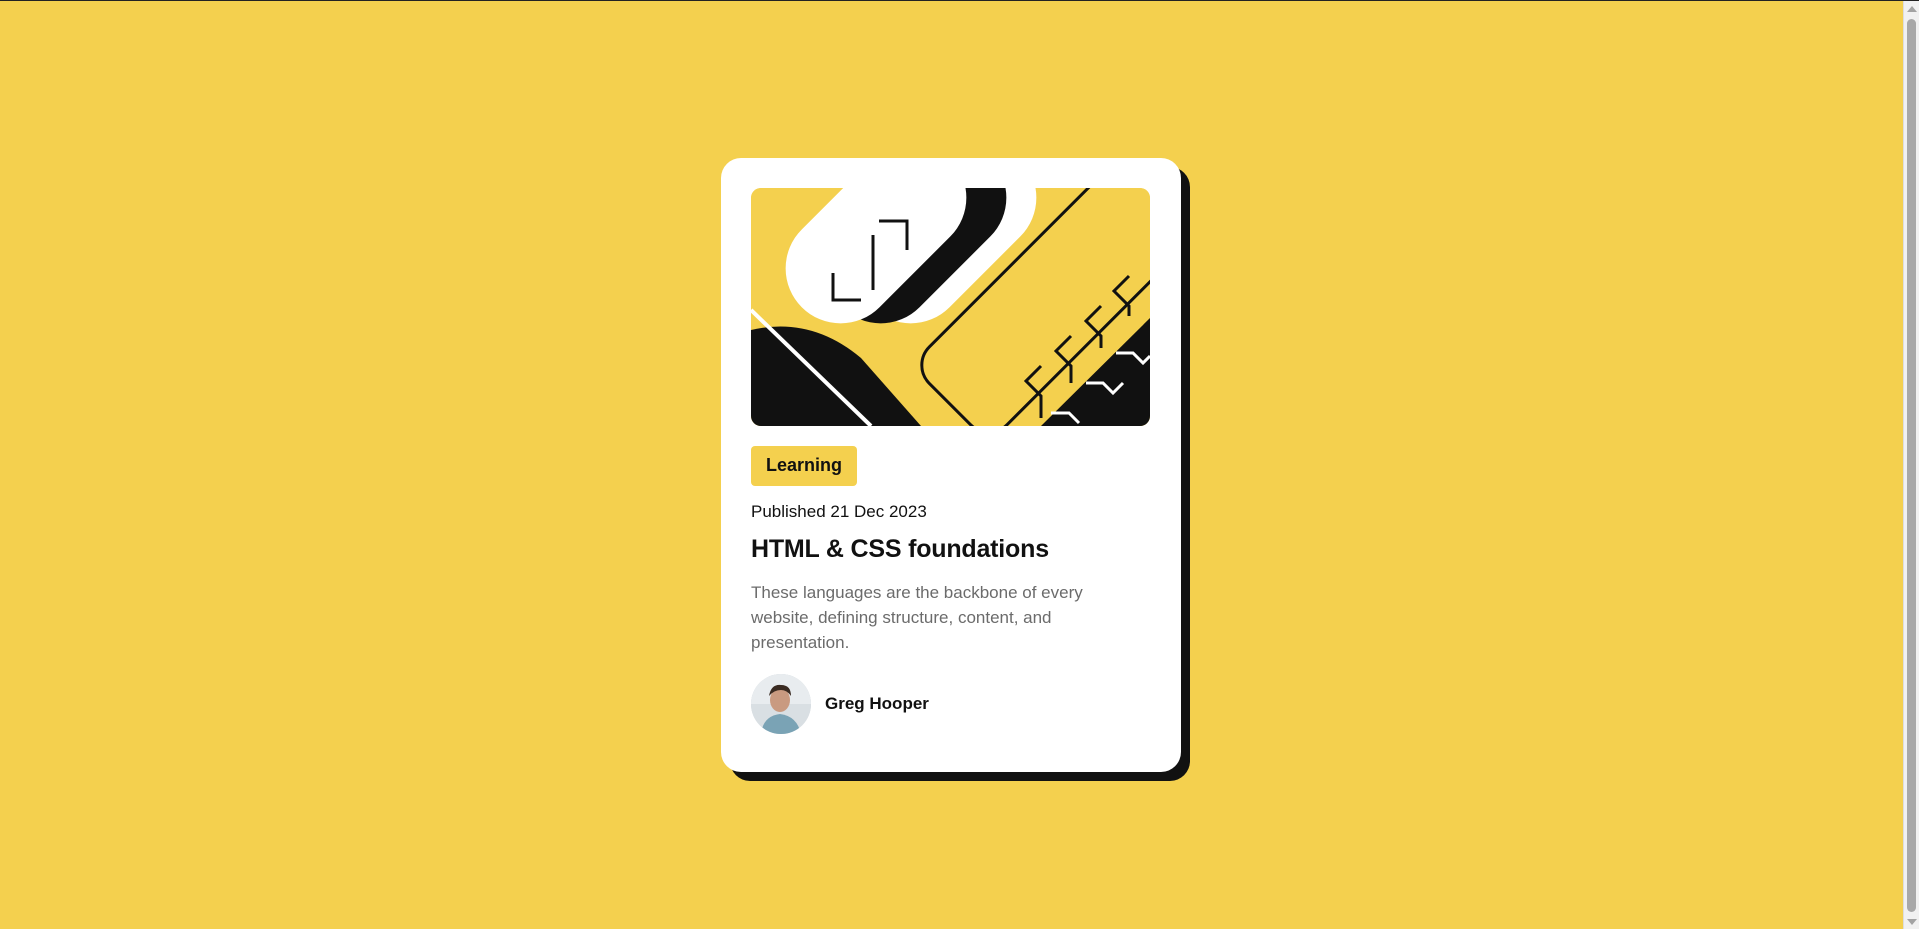  Describe the element at coordinates (804, 466) in the screenshot. I see `category-tag: Learning` at that location.